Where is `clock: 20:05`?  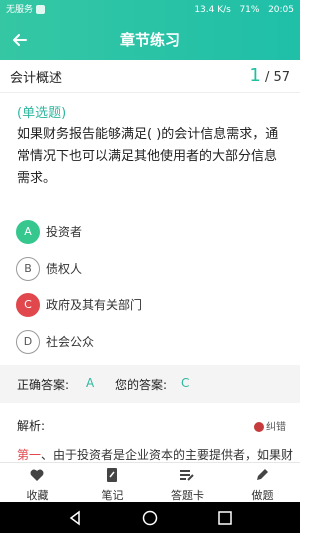 clock: 20:05 is located at coordinates (281, 10).